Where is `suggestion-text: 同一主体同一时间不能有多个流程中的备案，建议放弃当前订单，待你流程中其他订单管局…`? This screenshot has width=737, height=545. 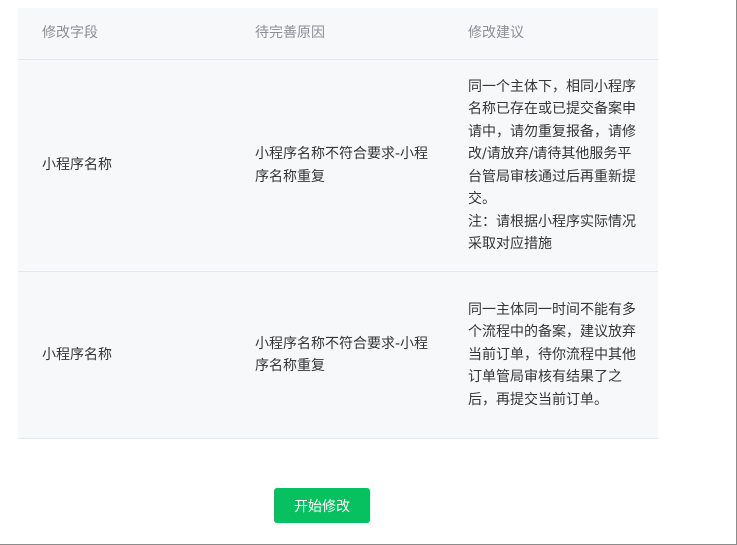
suggestion-text: 同一主体同一时间不能有多个流程中的备案，建议放弃当前订单，待你流程中其他订单管局… is located at coordinates (552, 354).